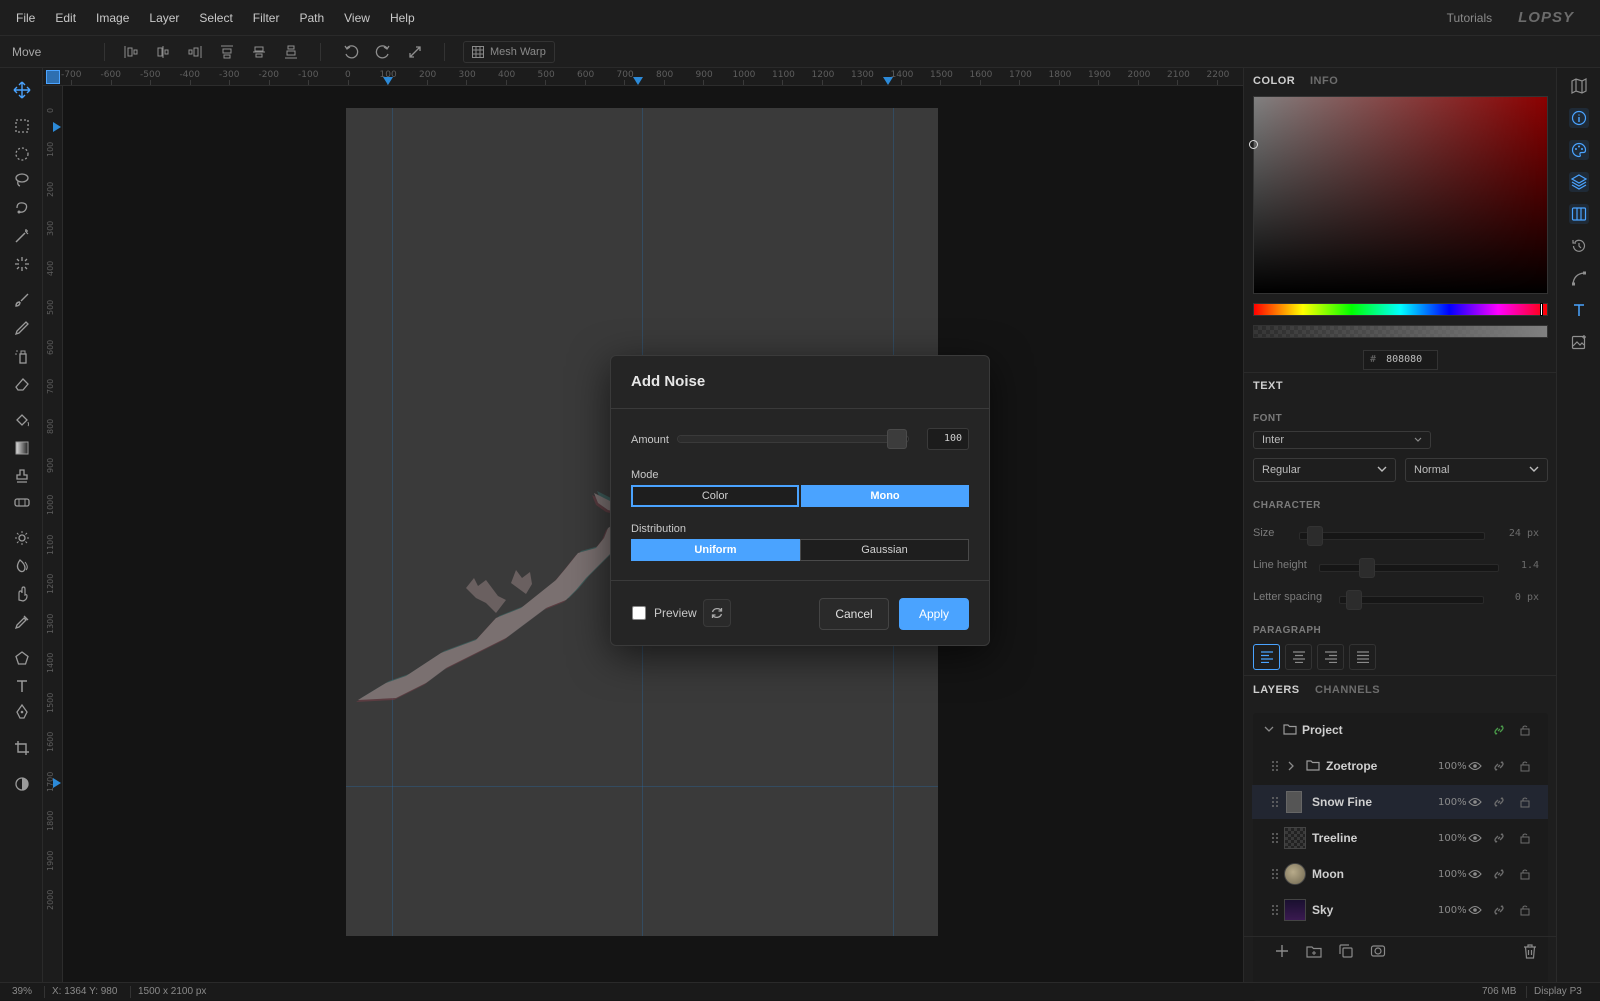 The image size is (1600, 1001). What do you see at coordinates (793, 439) in the screenshot?
I see `amount-slider-track` at bounding box center [793, 439].